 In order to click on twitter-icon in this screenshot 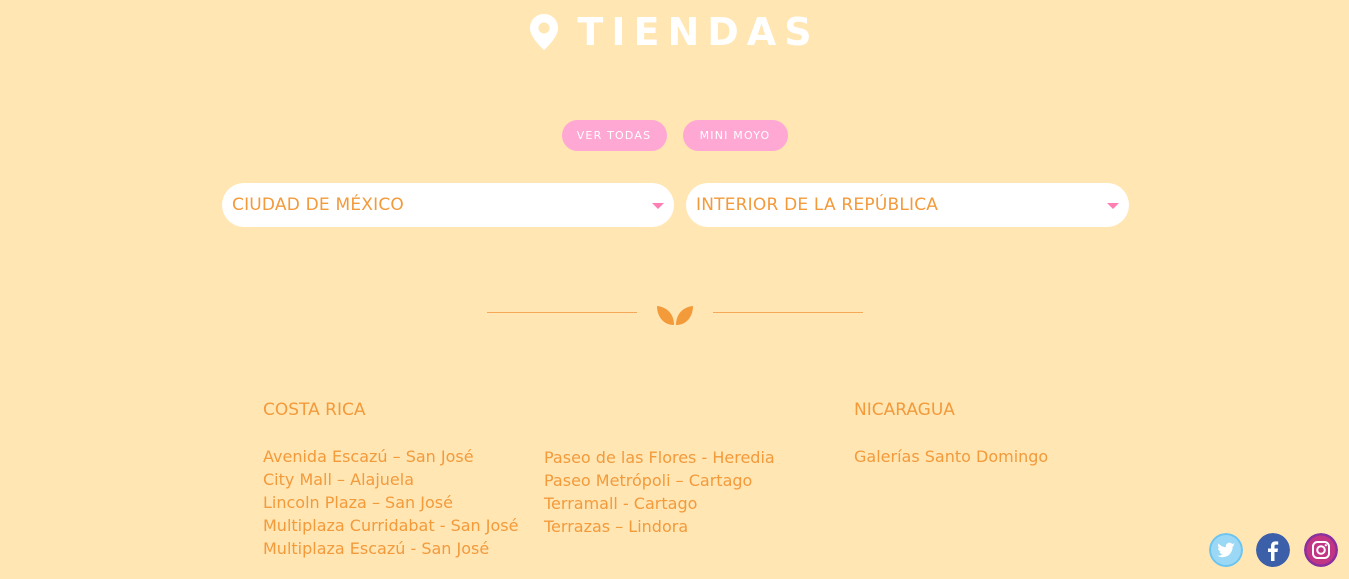, I will do `click(1226, 550)`.